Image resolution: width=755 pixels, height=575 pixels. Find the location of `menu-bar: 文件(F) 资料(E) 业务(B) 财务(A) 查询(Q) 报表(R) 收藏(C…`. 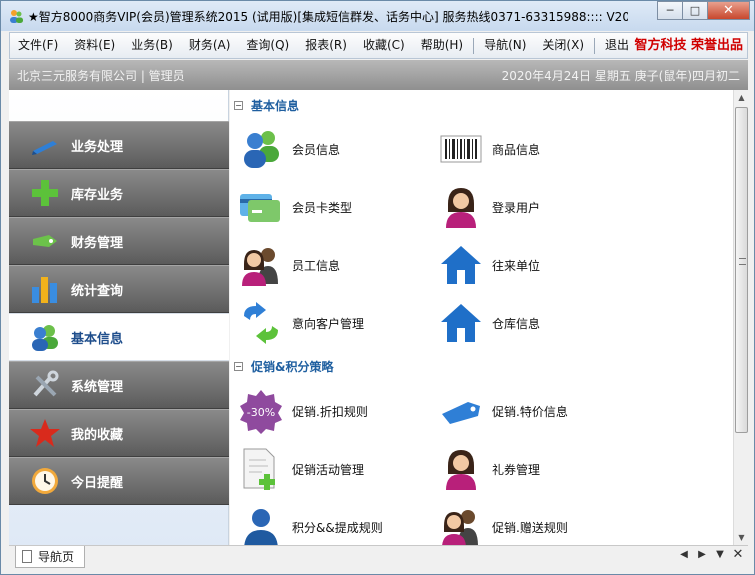

menu-bar: 文件(F) 资料(E) 业务(B) 财务(A) 查询(Q) 报表(R) 收藏(C… is located at coordinates (378, 45).